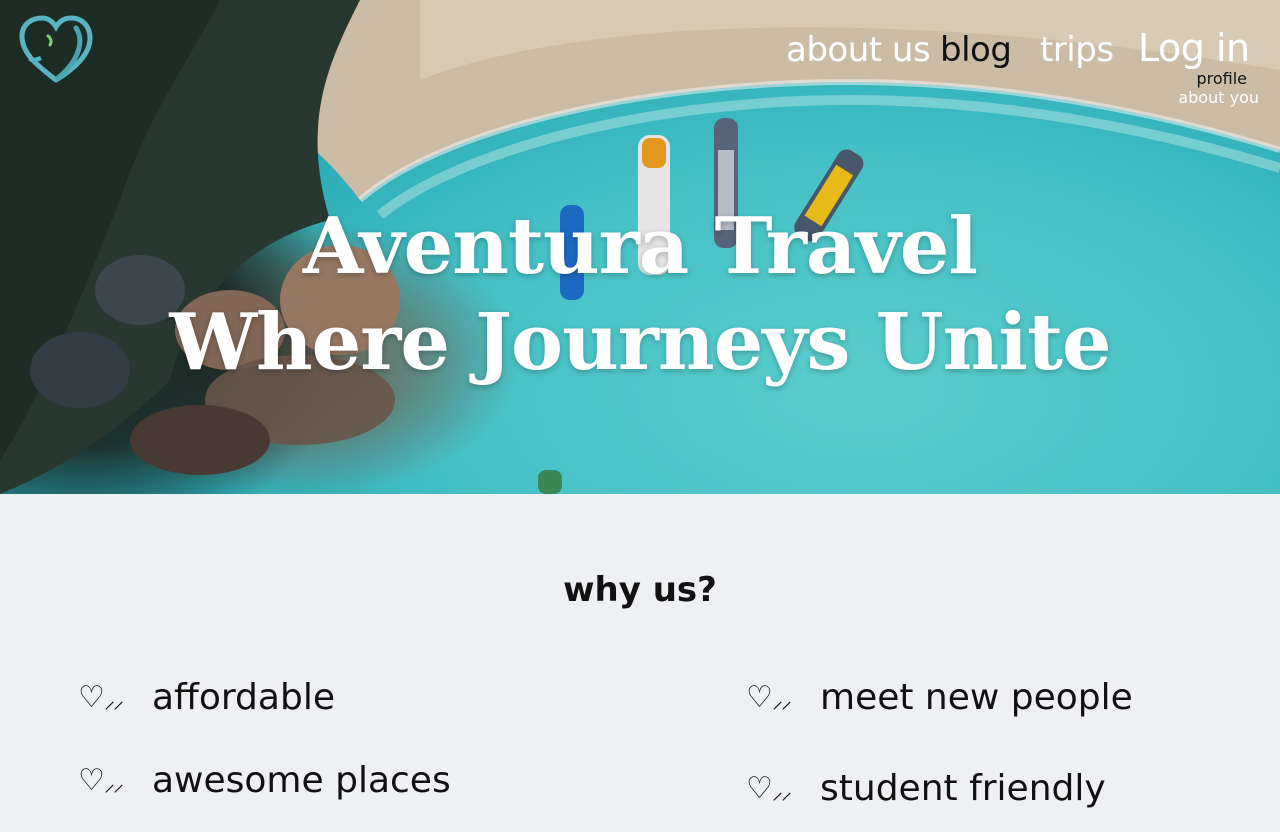 The height and width of the screenshot is (832, 1280). Describe the element at coordinates (963, 788) in the screenshot. I see `feature-label: student friendly` at that location.